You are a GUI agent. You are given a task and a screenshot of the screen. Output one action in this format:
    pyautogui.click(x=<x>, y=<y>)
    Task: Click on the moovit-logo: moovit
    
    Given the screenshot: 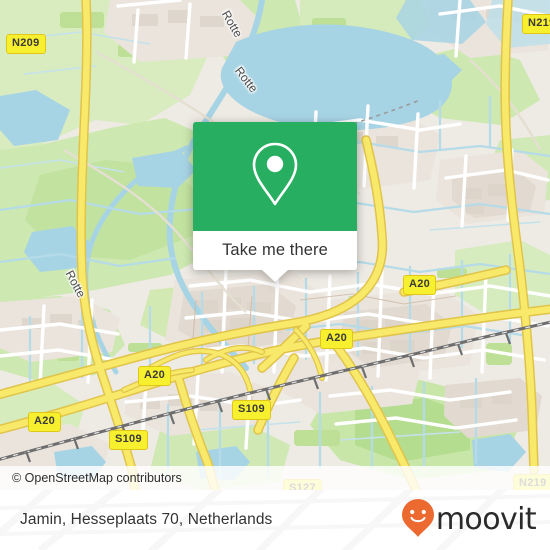 What is the action you would take?
    pyautogui.click(x=469, y=520)
    